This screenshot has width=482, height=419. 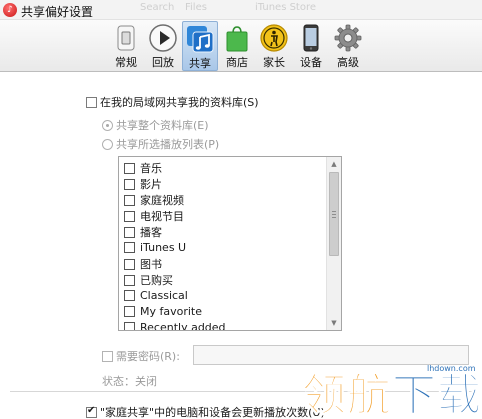 I want to click on tab-sharing: 共享, so click(x=200, y=46).